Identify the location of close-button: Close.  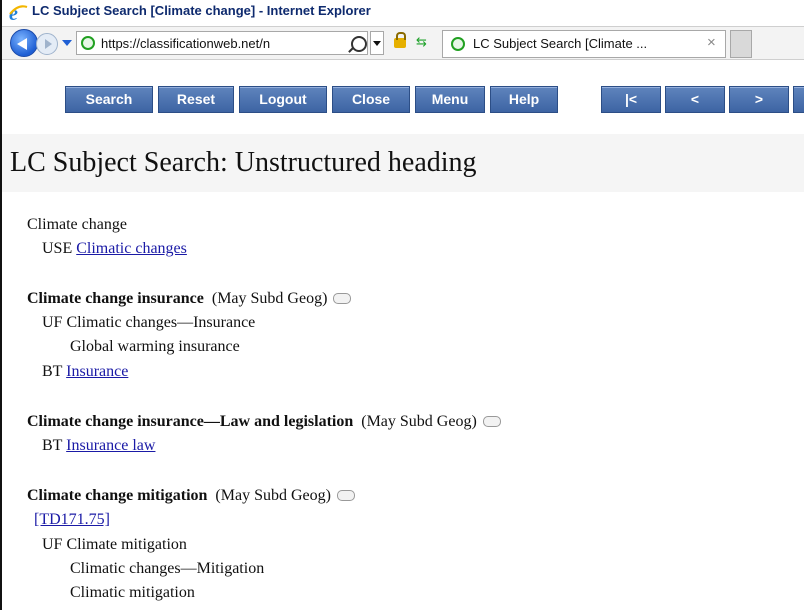
(371, 99).